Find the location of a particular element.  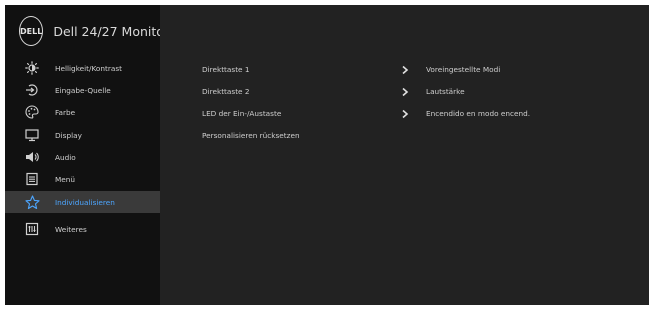

setting-value: Voreingestellte Modi is located at coordinates (463, 69).